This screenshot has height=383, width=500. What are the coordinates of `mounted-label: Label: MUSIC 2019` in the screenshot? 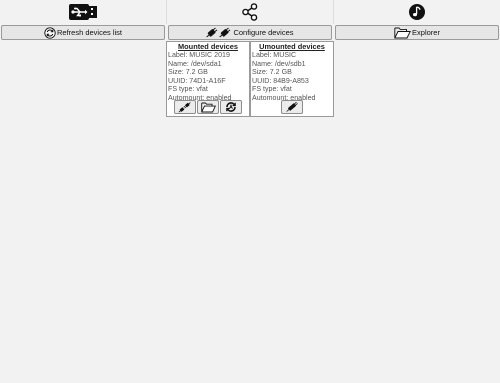 It's located at (199, 55).